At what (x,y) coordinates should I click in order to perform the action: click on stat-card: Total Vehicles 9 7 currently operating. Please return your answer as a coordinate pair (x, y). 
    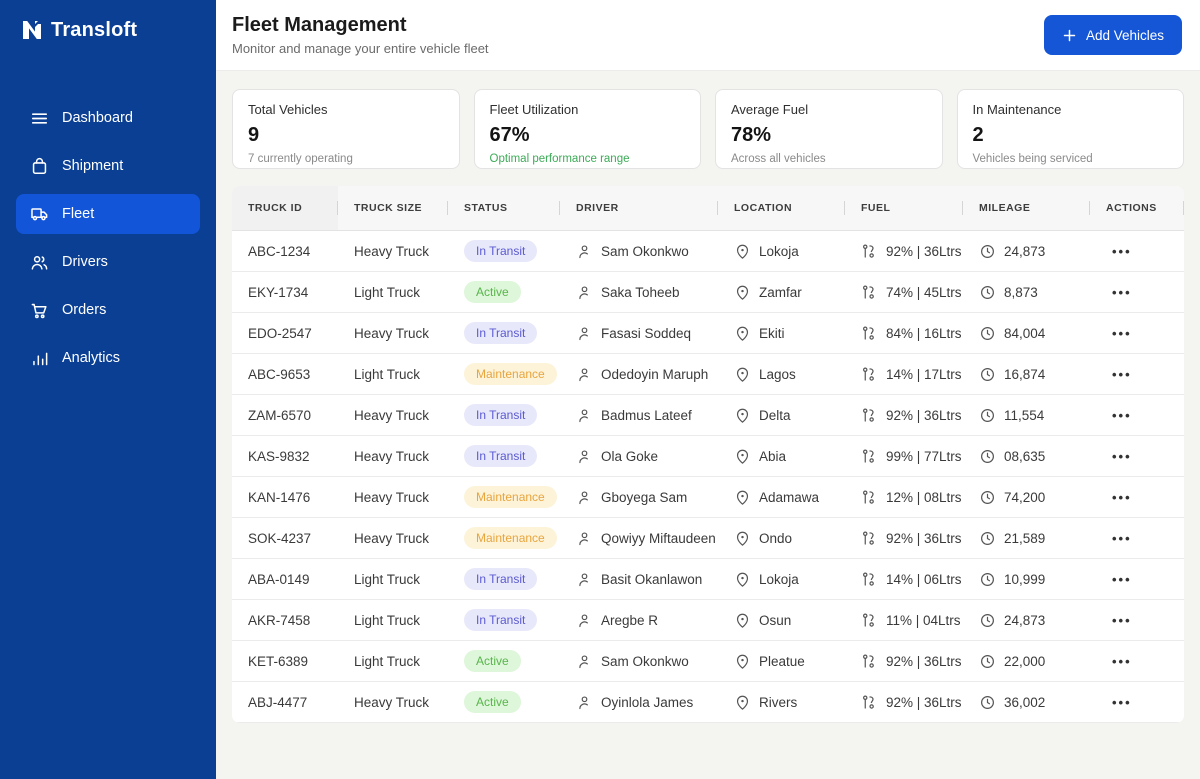
    Looking at the image, I should click on (346, 129).